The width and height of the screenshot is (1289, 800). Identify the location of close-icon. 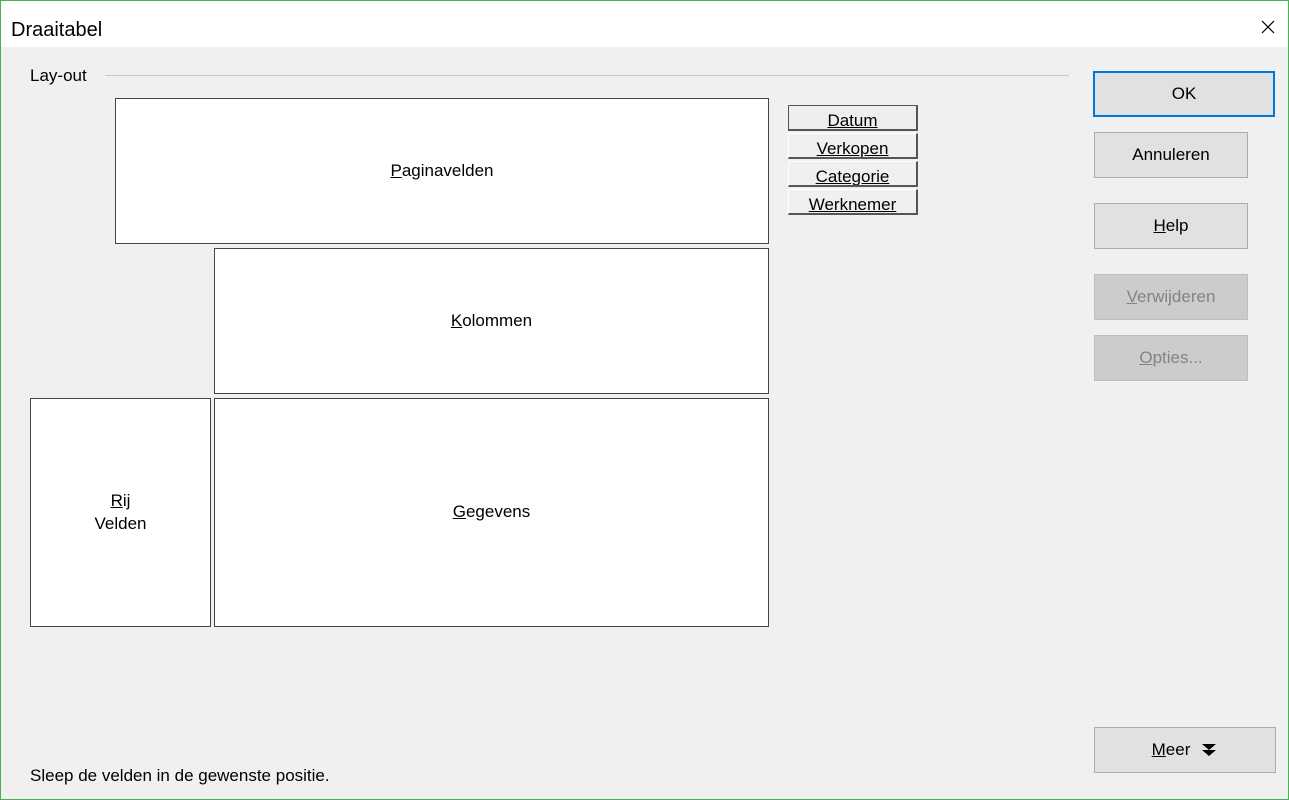
(1268, 27).